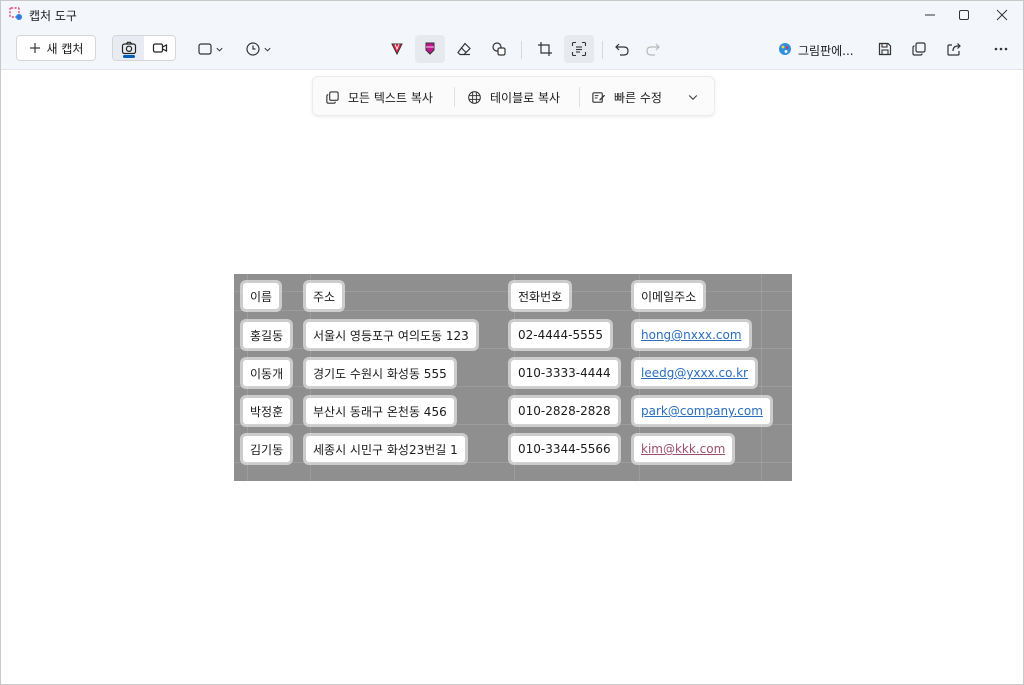 This screenshot has height=685, width=1024. I want to click on maximize-icon, so click(964, 15).